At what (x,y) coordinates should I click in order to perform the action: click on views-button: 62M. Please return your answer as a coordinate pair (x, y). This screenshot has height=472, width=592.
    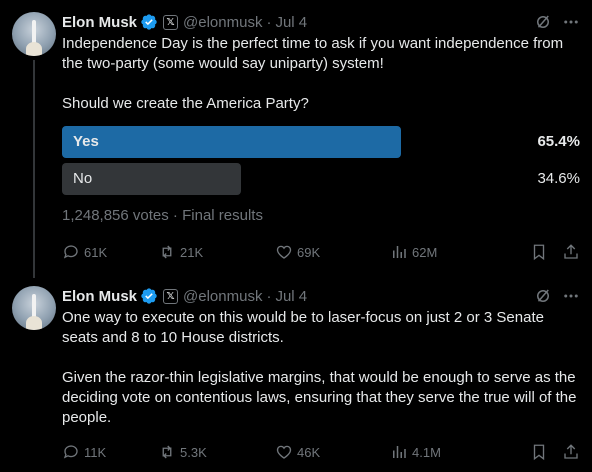
    Looking at the image, I should click on (442, 252).